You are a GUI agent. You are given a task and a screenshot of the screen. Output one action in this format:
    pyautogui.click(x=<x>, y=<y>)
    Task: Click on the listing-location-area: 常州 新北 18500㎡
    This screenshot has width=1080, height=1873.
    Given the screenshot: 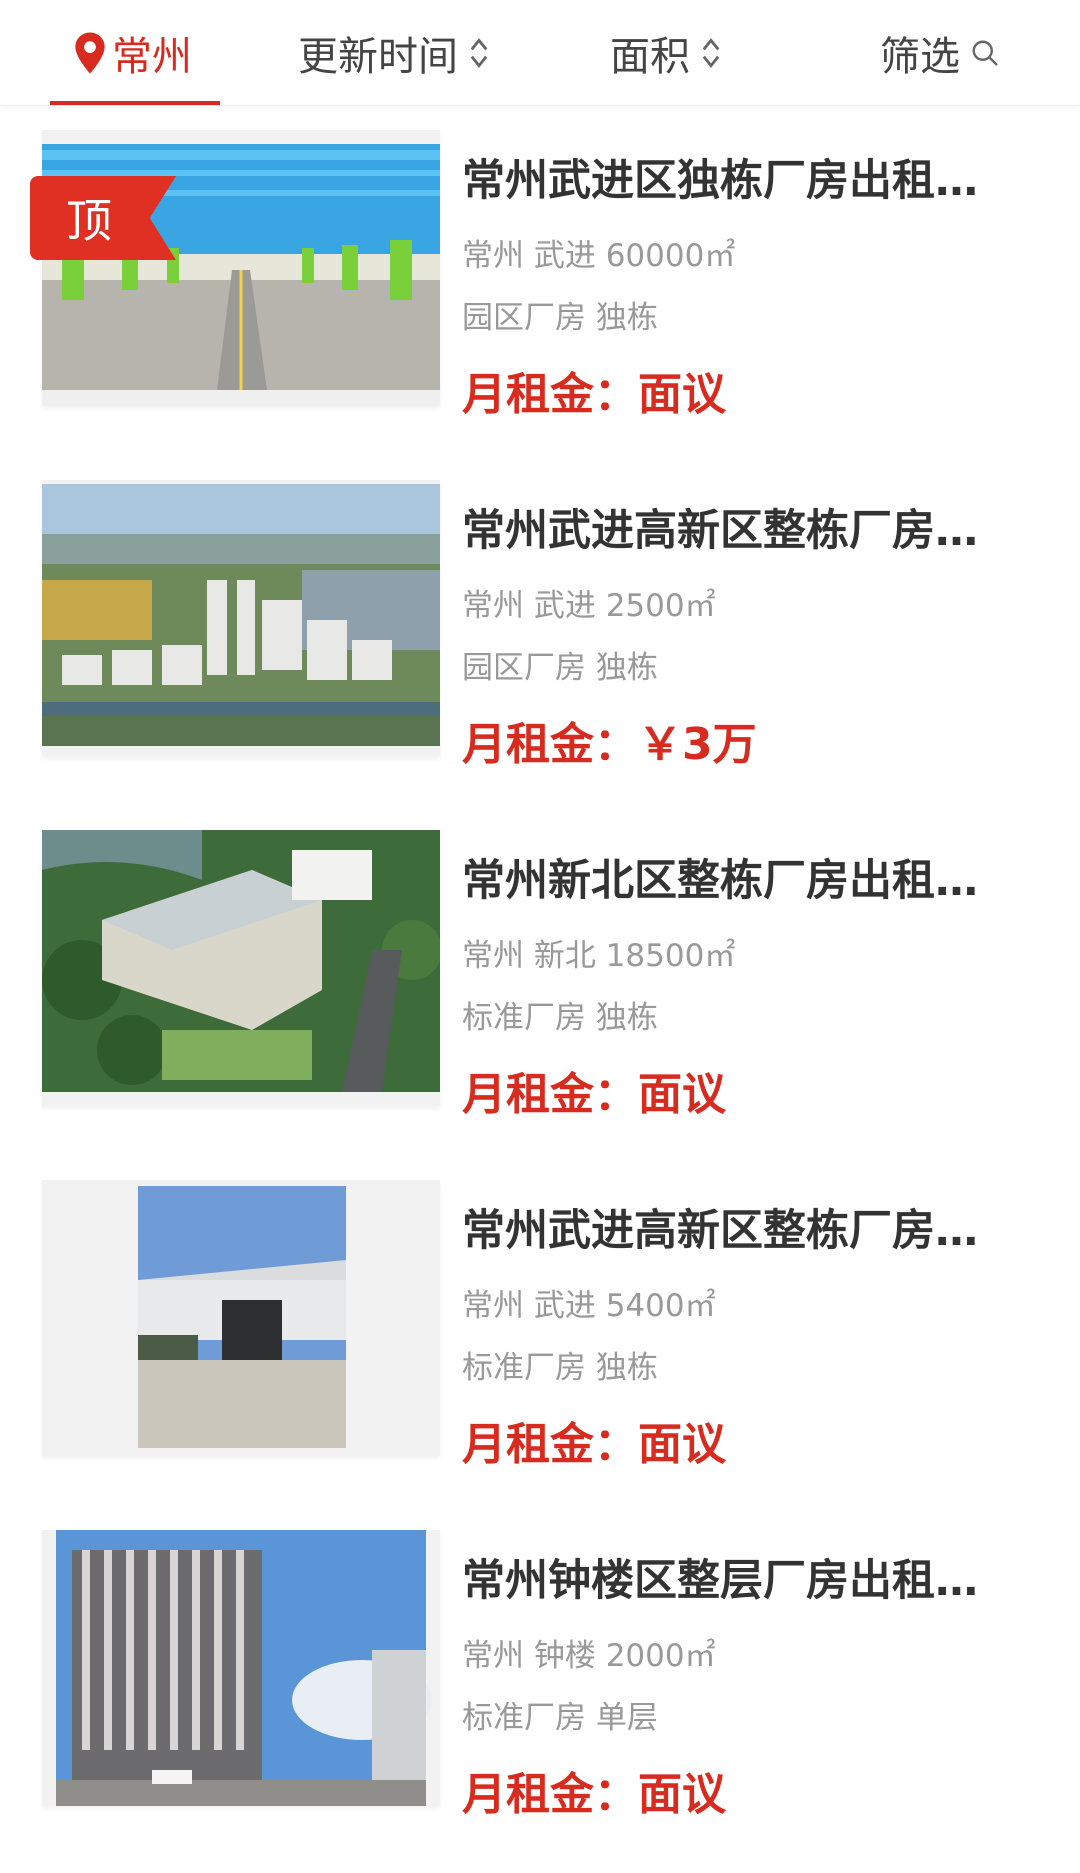 What is the action you would take?
    pyautogui.click(x=599, y=956)
    